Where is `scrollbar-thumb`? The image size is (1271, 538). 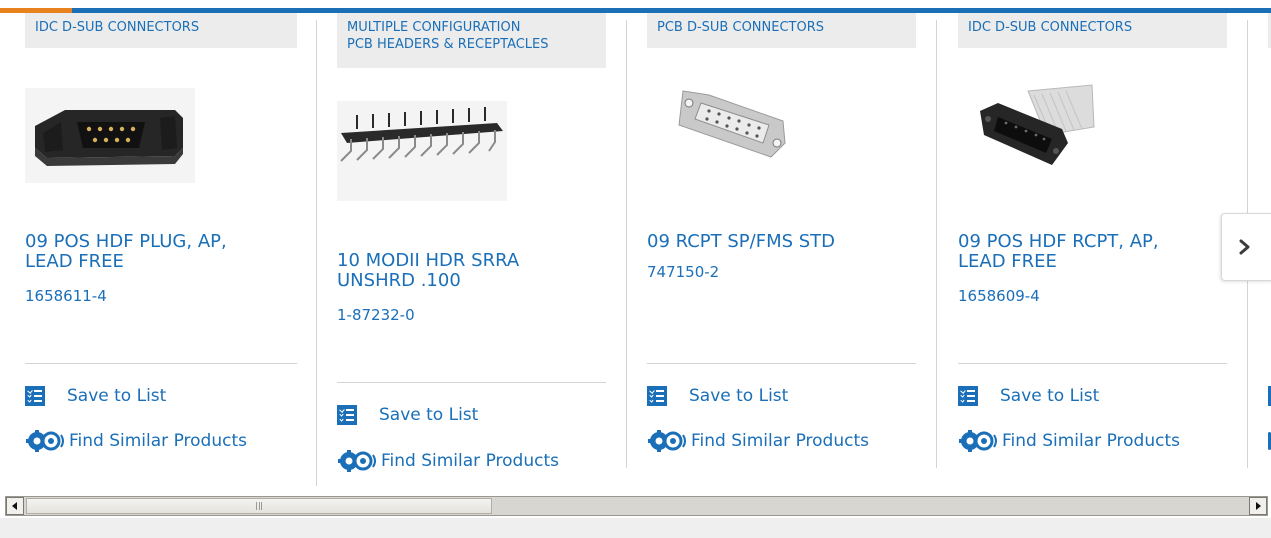
scrollbar-thumb is located at coordinates (259, 506).